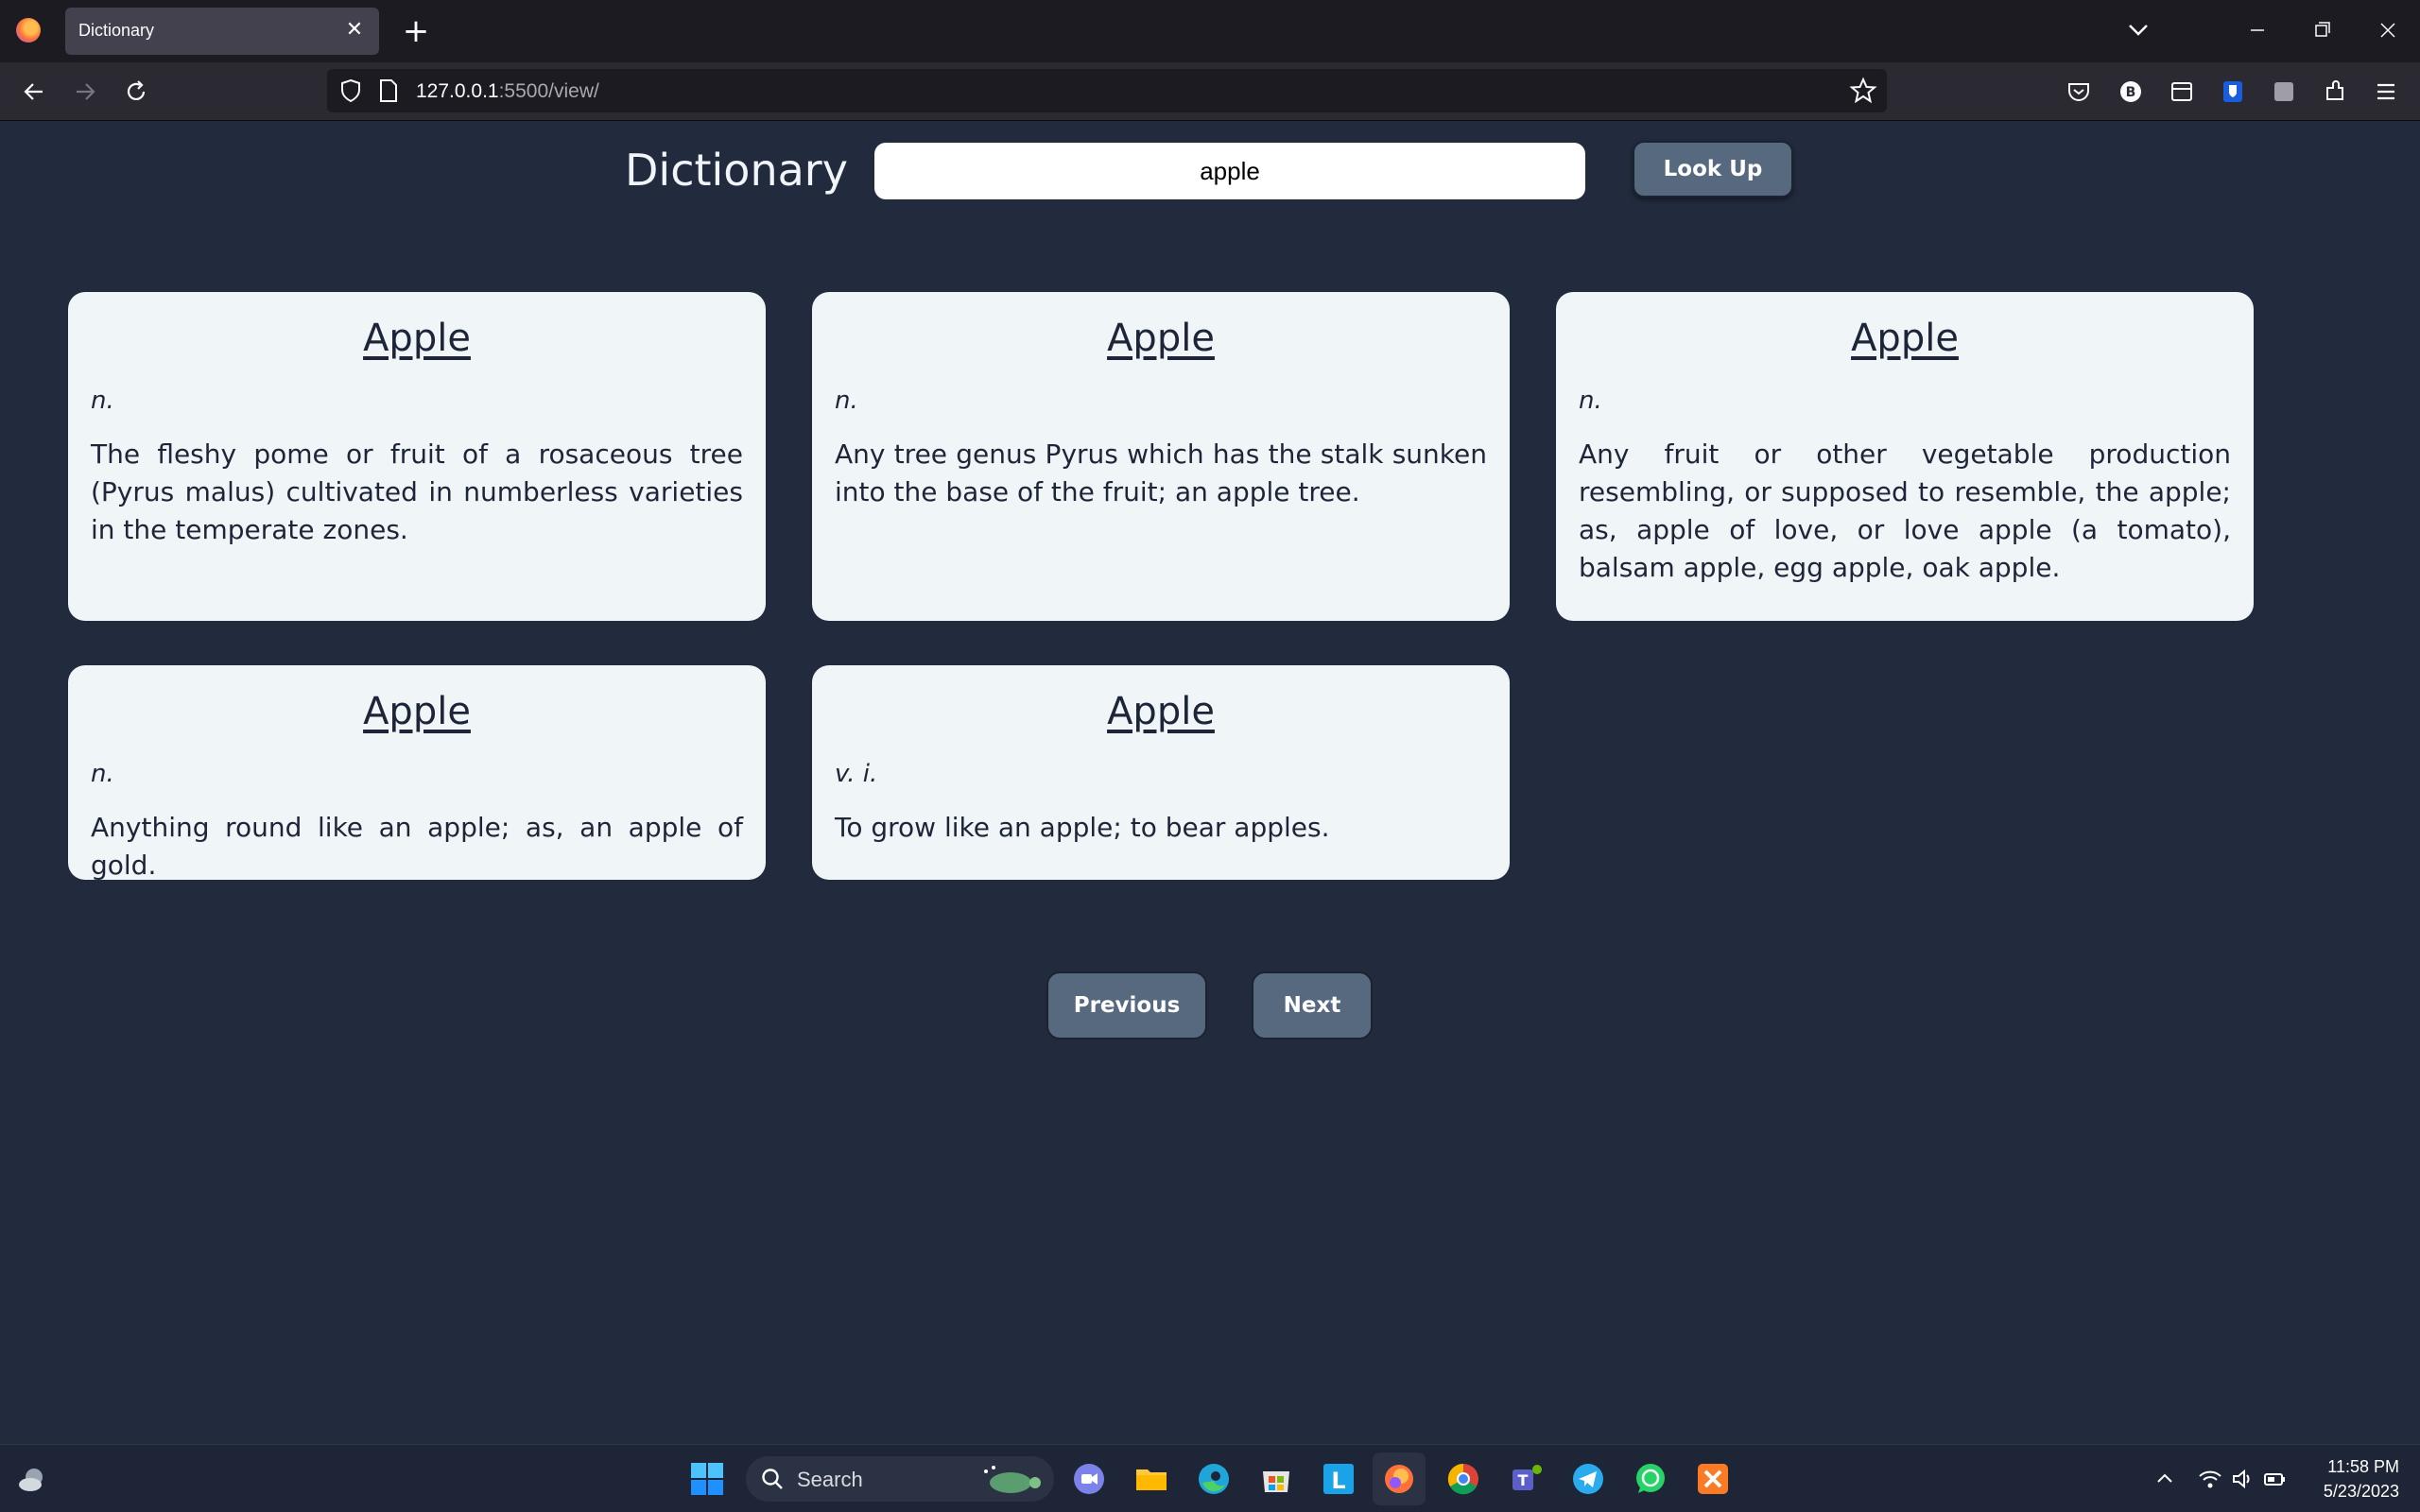  Describe the element at coordinates (1276, 1479) in the screenshot. I see `microsoft-store-icon` at that location.